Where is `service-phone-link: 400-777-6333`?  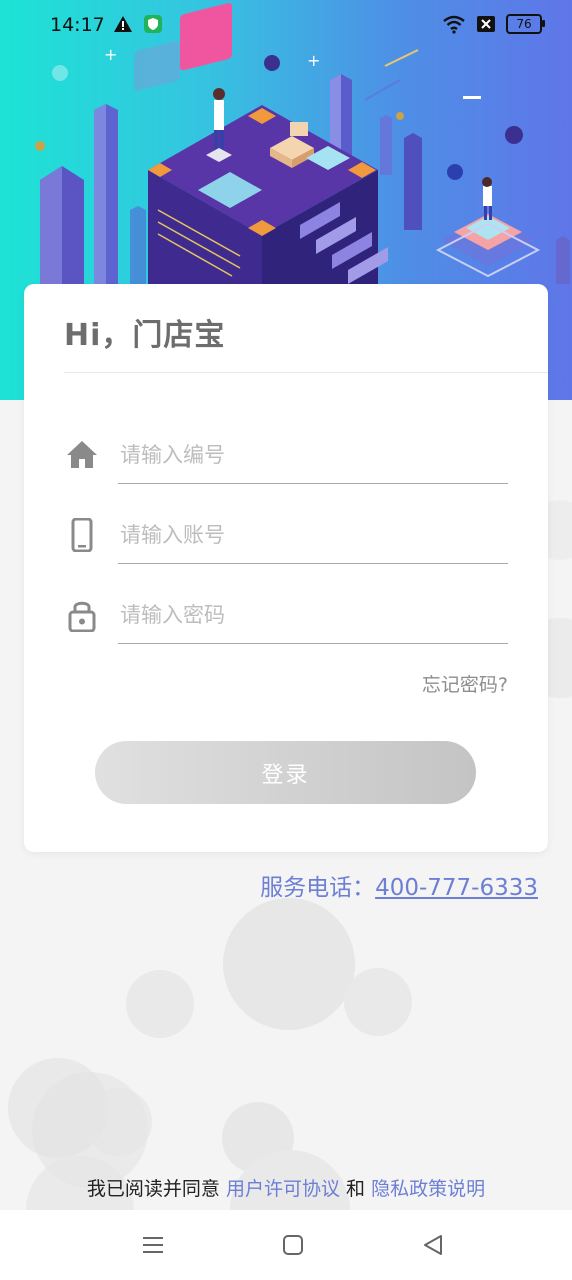
service-phone-link: 400-777-6333 is located at coordinates (456, 888).